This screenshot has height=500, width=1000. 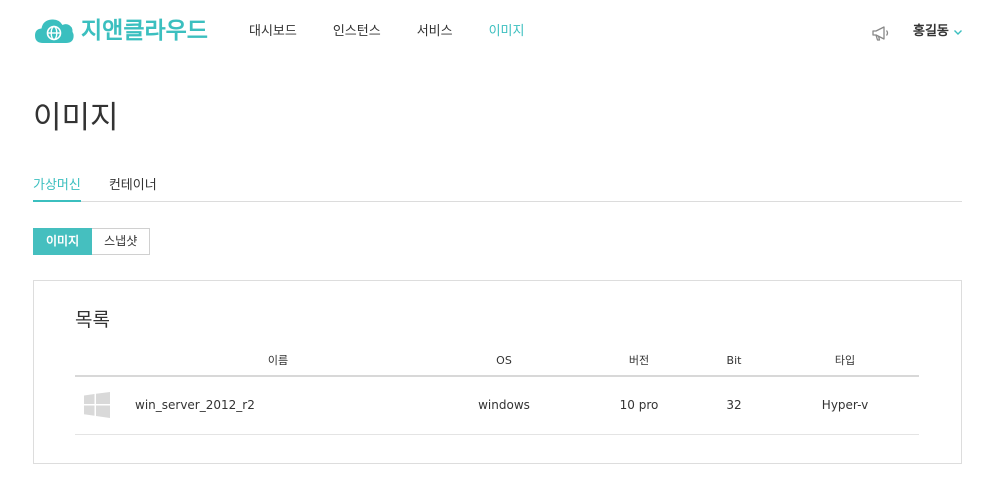 I want to click on image-snapshot-toggle: 이미지 스냅샷, so click(x=92, y=241).